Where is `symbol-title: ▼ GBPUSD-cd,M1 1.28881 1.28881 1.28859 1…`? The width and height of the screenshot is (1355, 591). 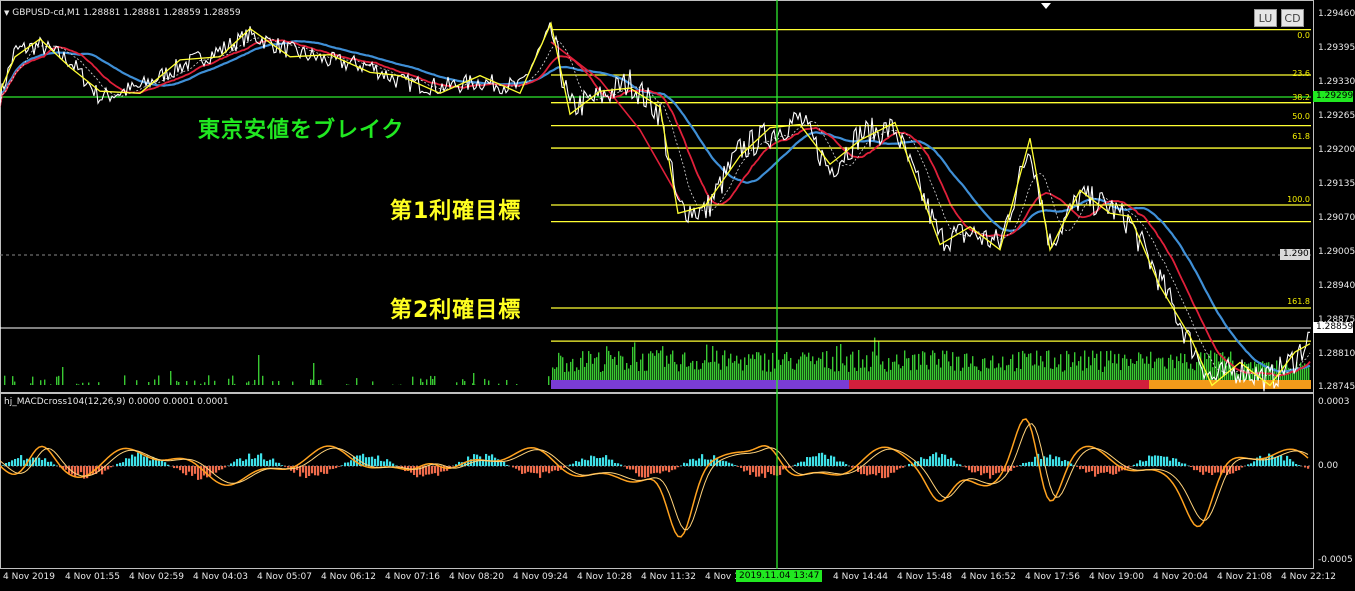 symbol-title: ▼ GBPUSD-cd,M1 1.28881 1.28881 1.28859 1… is located at coordinates (122, 13).